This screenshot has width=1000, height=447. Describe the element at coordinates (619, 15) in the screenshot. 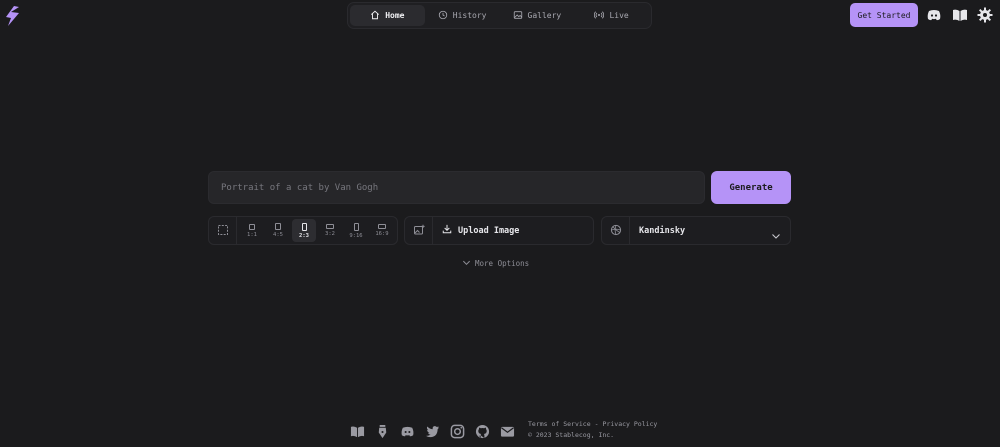

I see `nav-item-label: Live` at that location.